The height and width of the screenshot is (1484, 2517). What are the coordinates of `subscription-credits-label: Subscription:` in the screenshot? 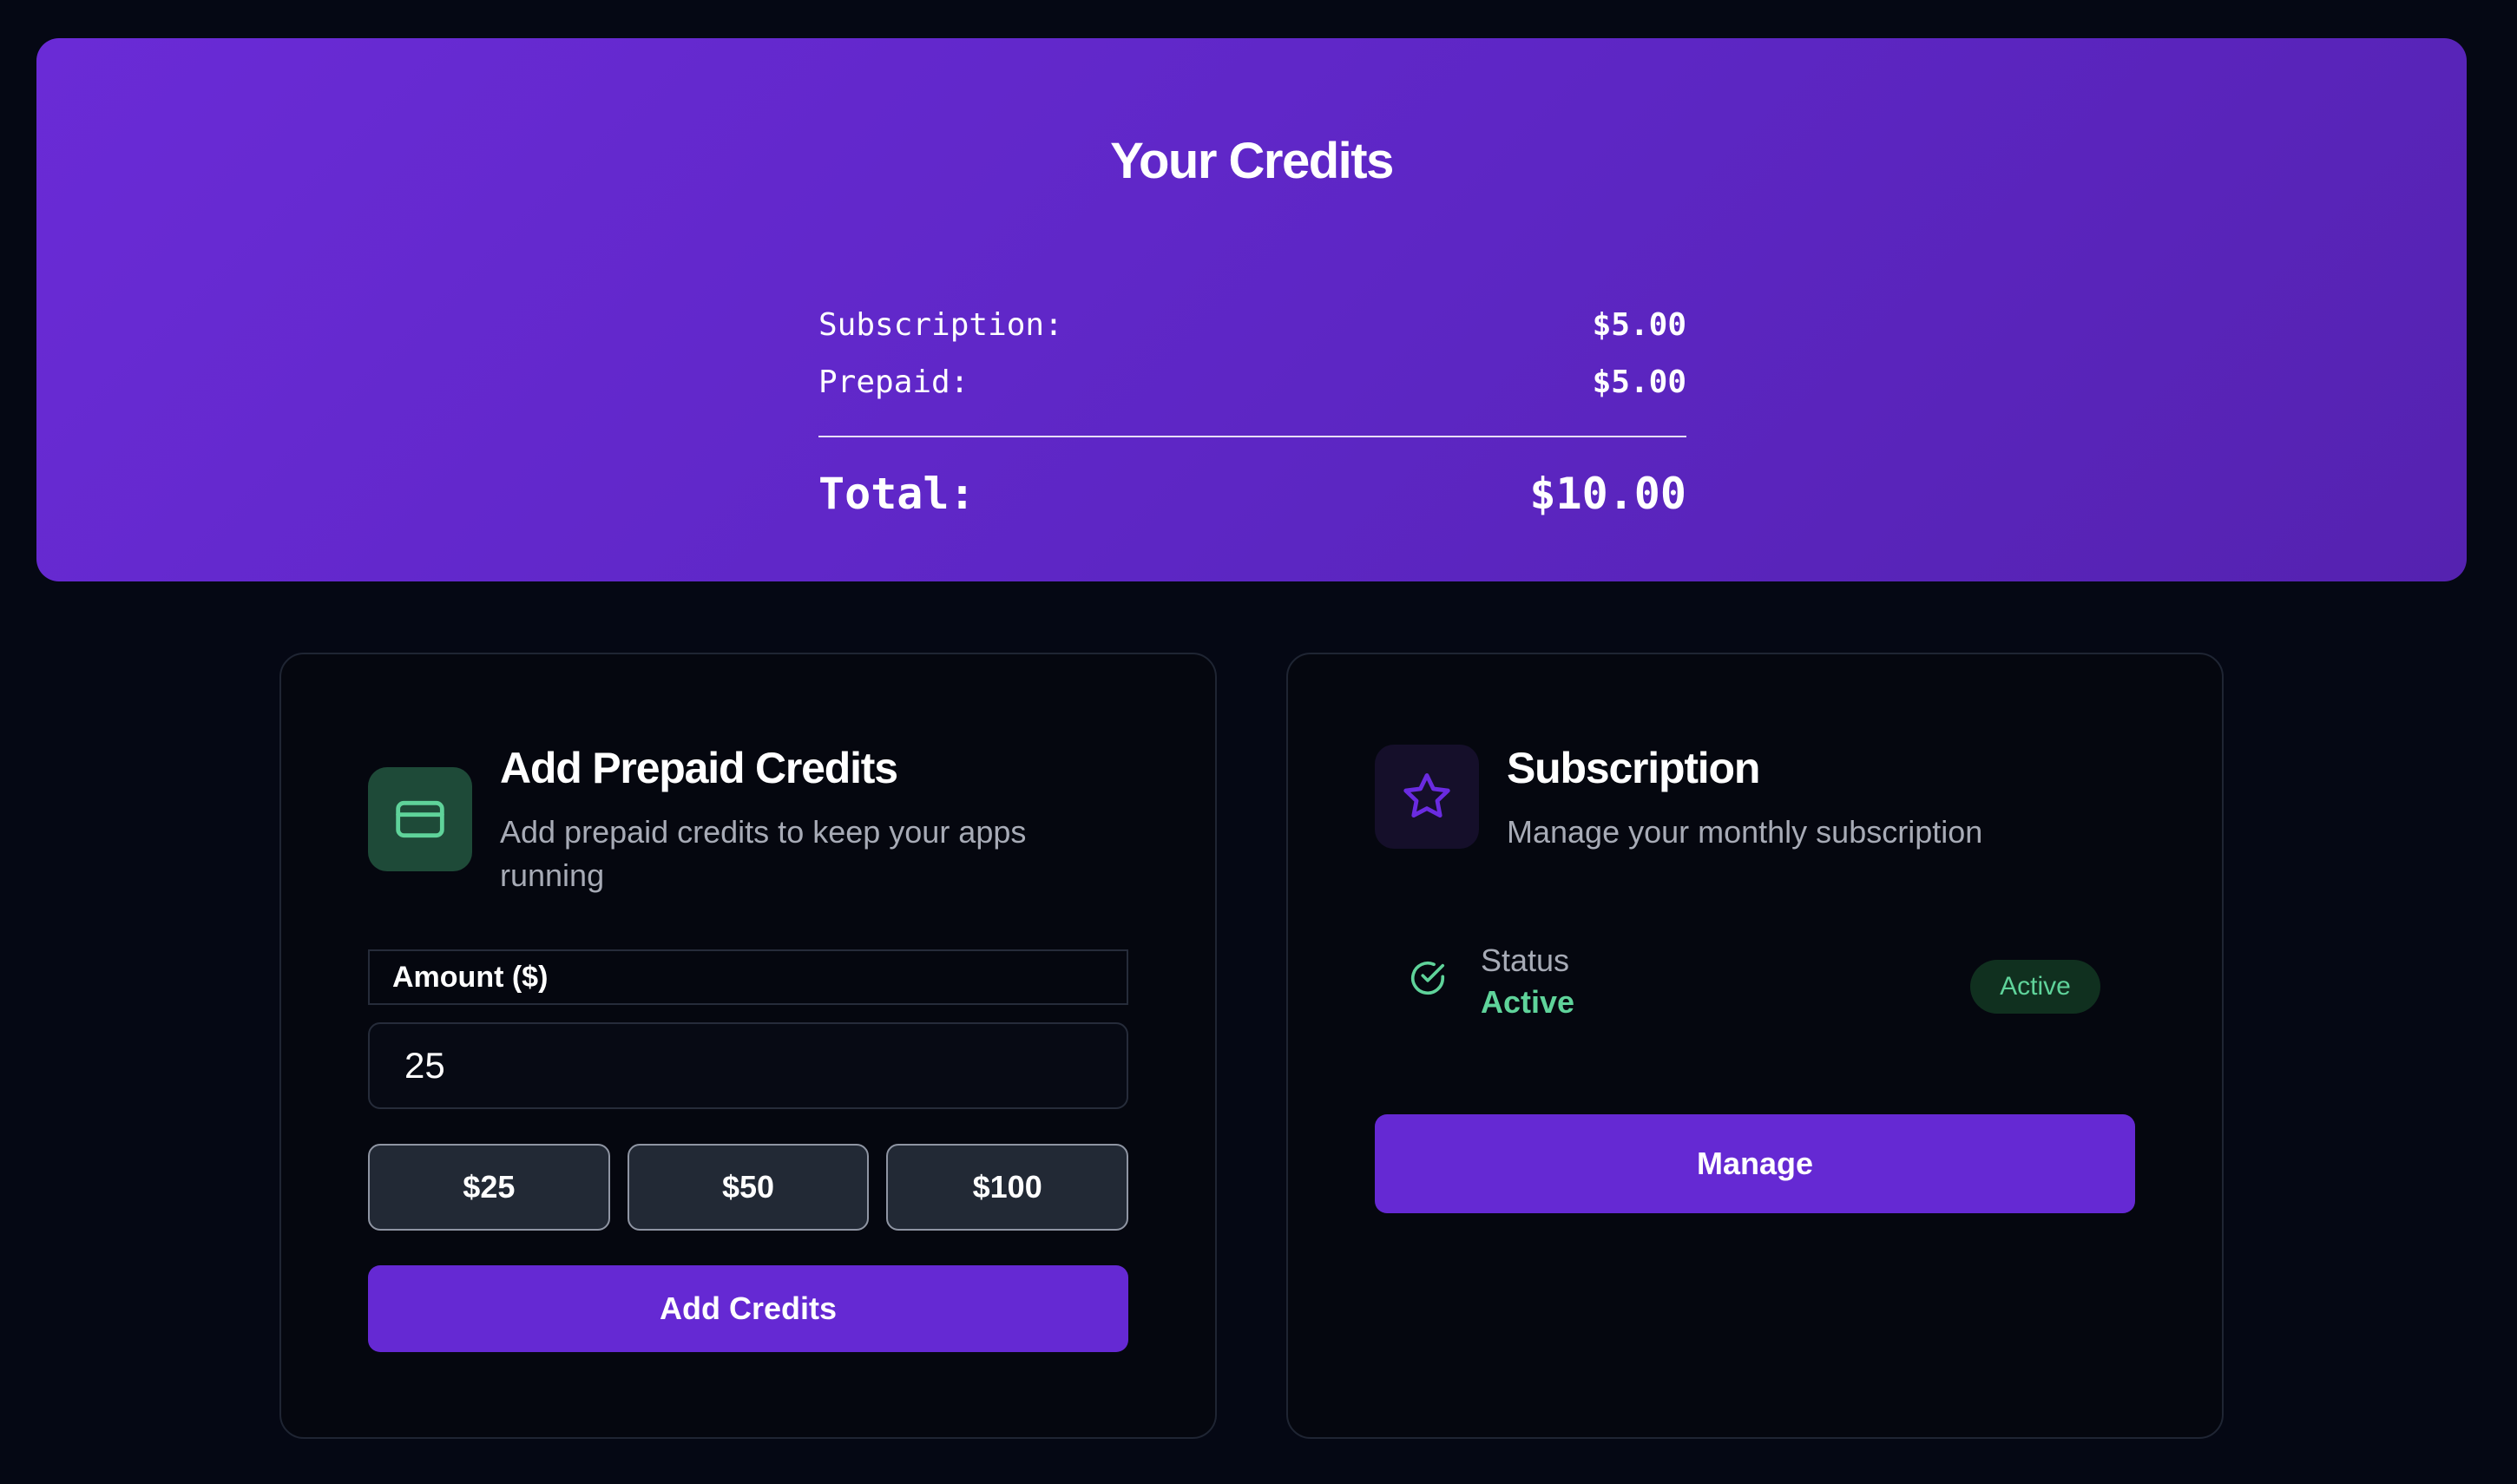 It's located at (940, 324).